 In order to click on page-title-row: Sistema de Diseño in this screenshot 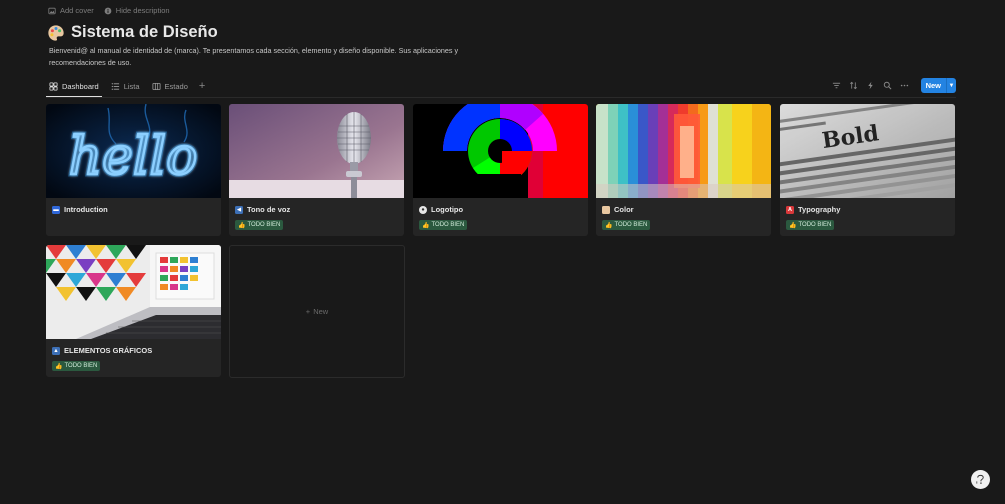, I will do `click(132, 32)`.